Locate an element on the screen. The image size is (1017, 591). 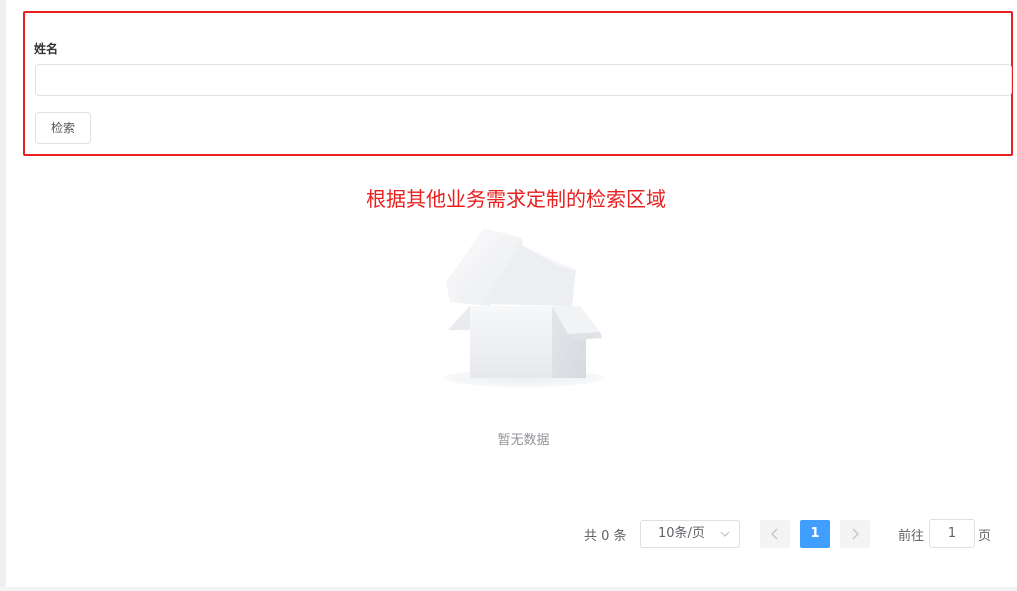
chevron-right-icon is located at coordinates (855, 534).